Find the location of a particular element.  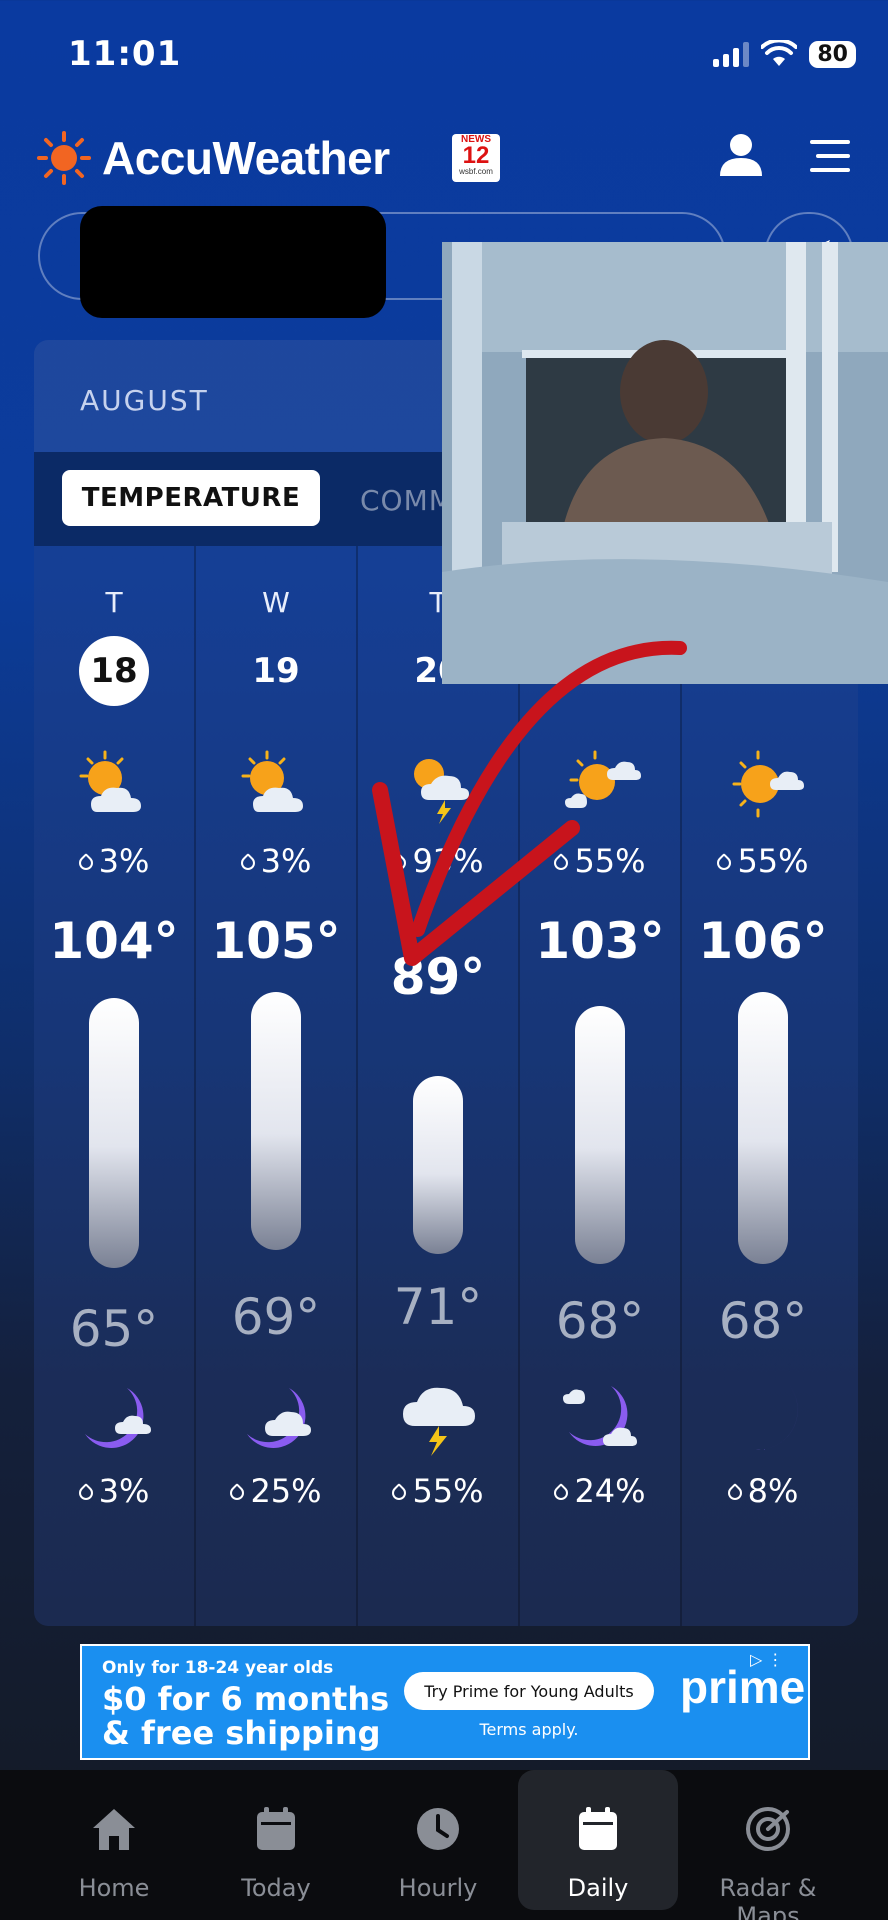

radar-icon is located at coordinates (768, 1829).